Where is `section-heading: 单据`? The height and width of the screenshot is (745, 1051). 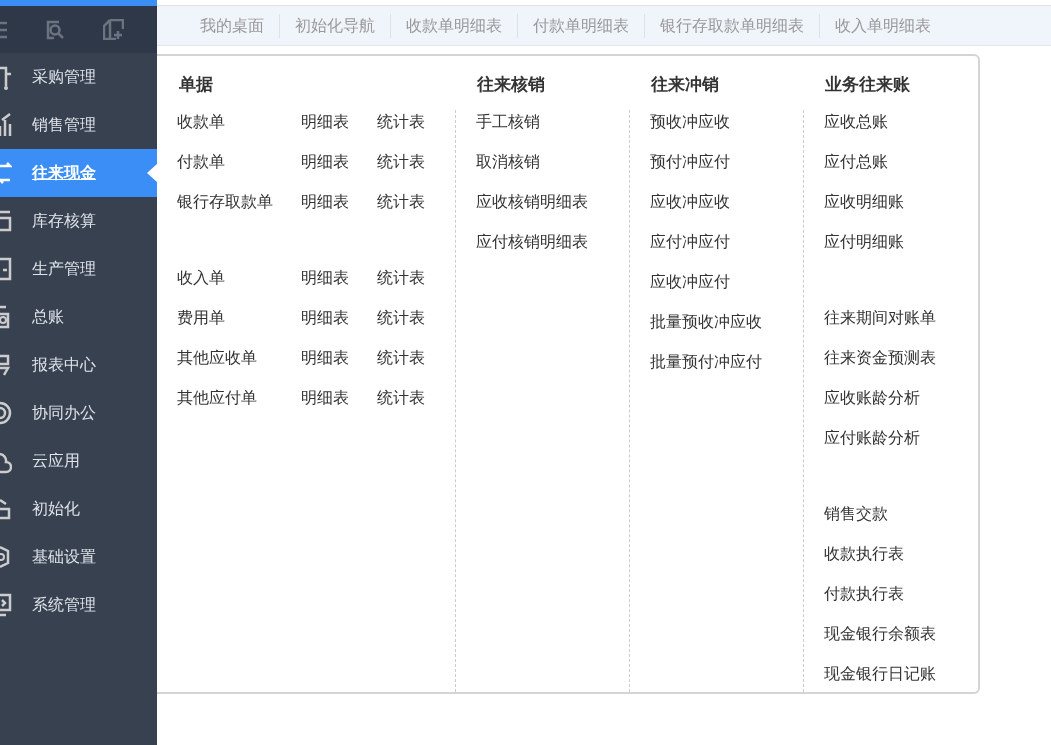
section-heading: 单据 is located at coordinates (196, 84).